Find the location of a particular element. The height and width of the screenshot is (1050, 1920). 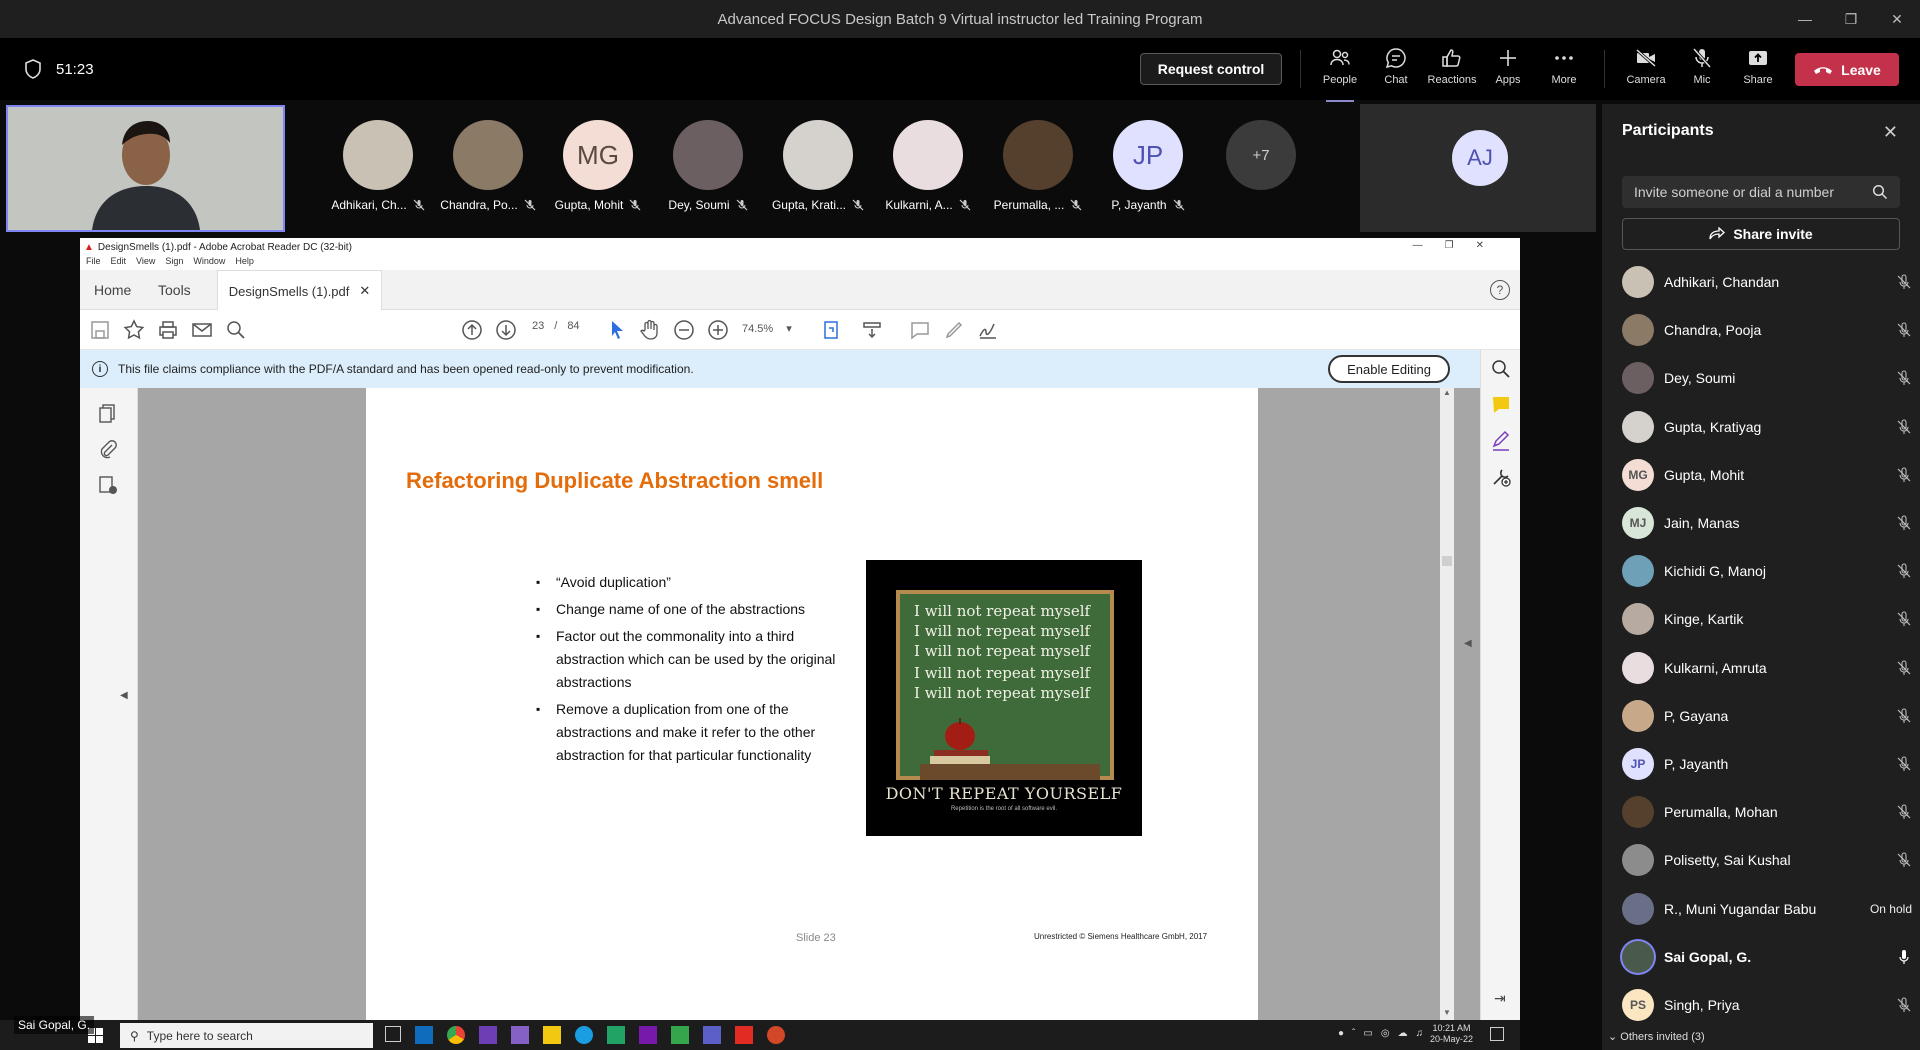

layers-icon is located at coordinates (108, 485).